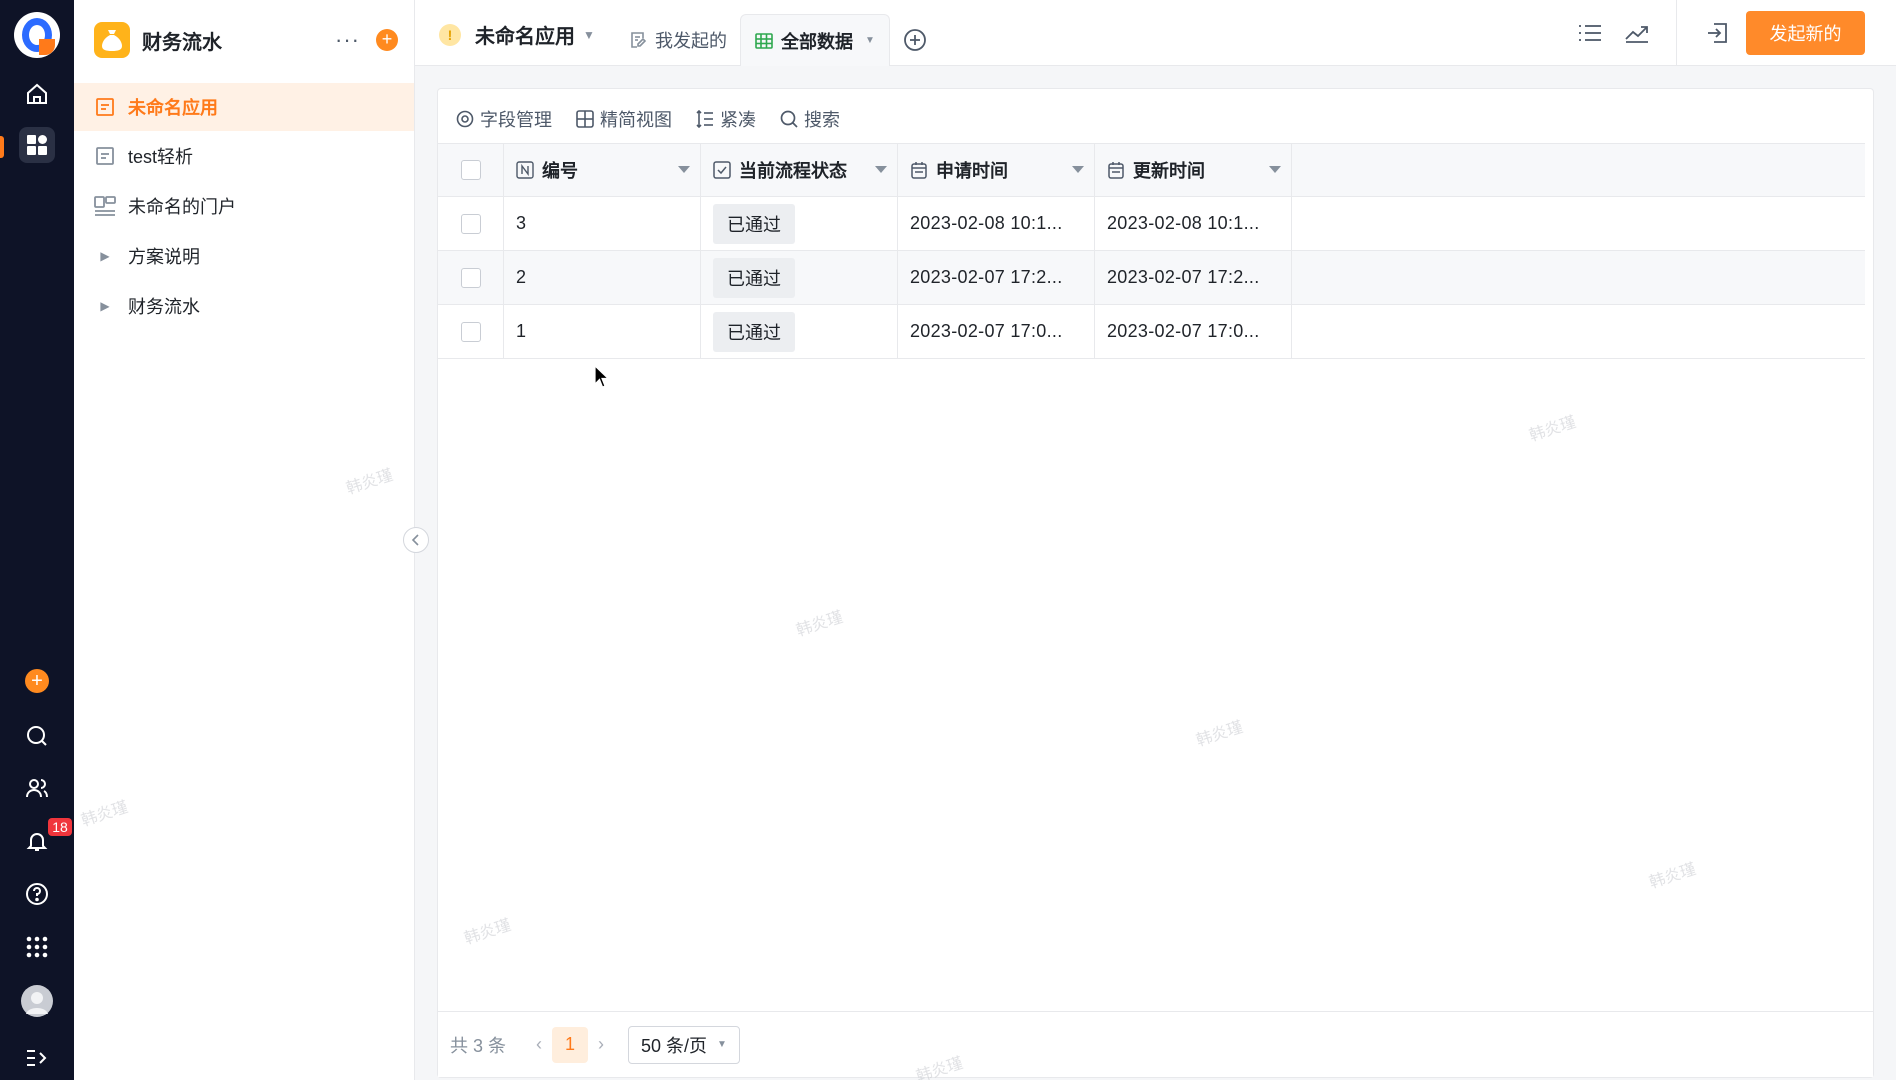 The width and height of the screenshot is (1896, 1080). Describe the element at coordinates (525, 37) in the screenshot. I see `app-name: 未命名应用` at that location.